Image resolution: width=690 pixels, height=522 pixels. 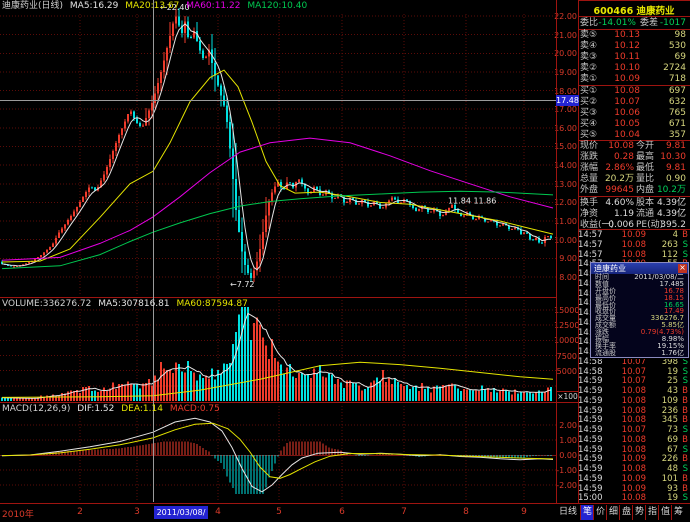 What do you see at coordinates (80, 512) in the screenshot?
I see `x-axis-label: 2` at bounding box center [80, 512].